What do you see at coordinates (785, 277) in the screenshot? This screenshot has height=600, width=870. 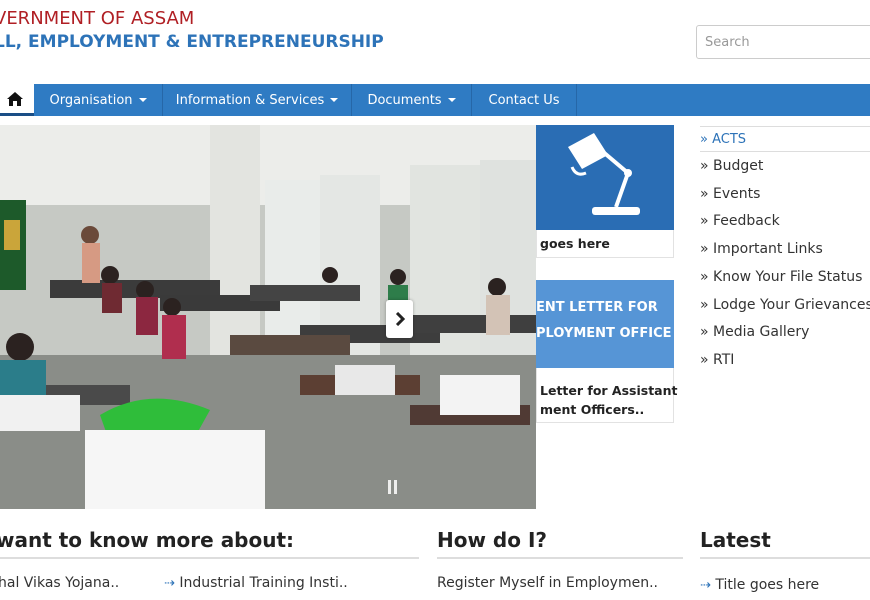 I see `sidebar-item-know-your-file-status: » Know Your File Status` at bounding box center [785, 277].